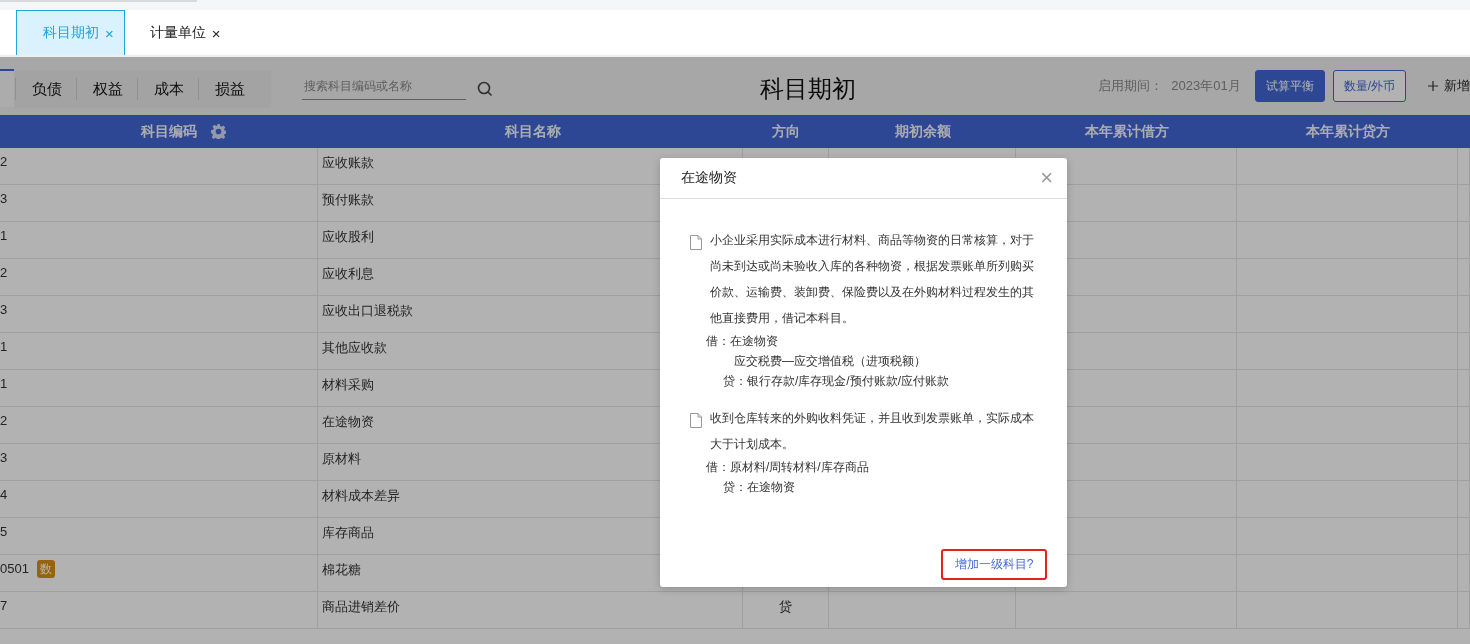 This screenshot has height=644, width=1470. Describe the element at coordinates (4, 605) in the screenshot. I see `table-cell: 7` at that location.